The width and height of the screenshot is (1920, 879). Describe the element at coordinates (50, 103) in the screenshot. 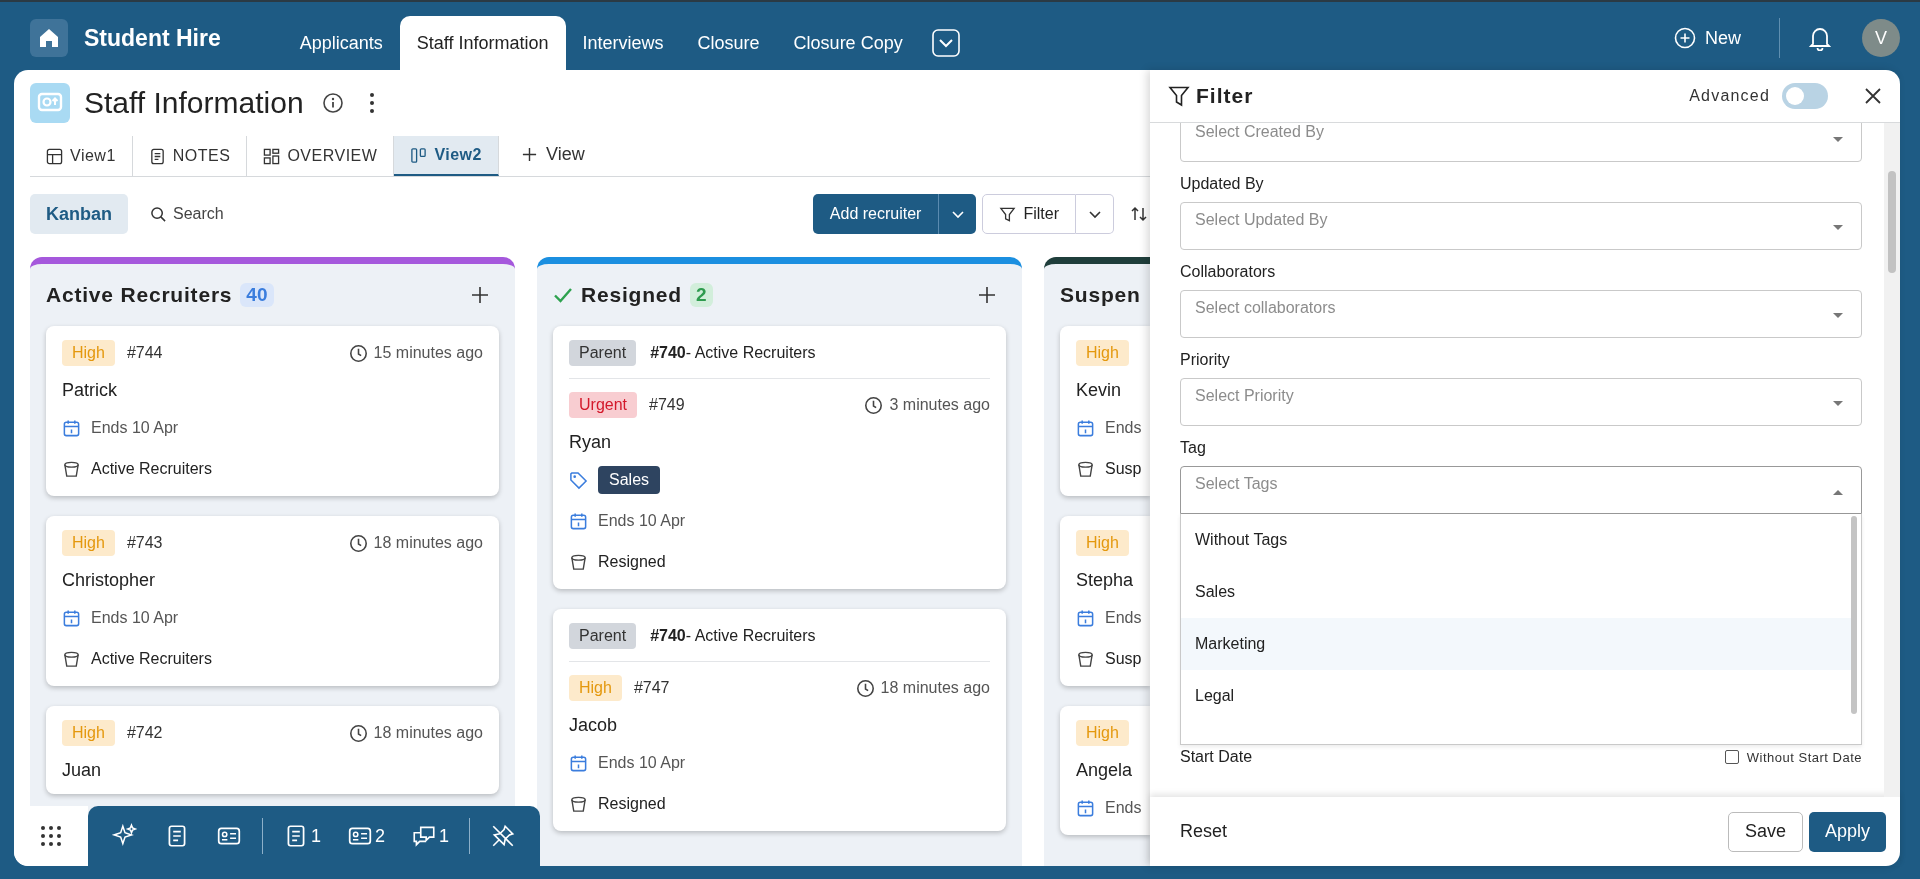

I see `board-icon` at that location.